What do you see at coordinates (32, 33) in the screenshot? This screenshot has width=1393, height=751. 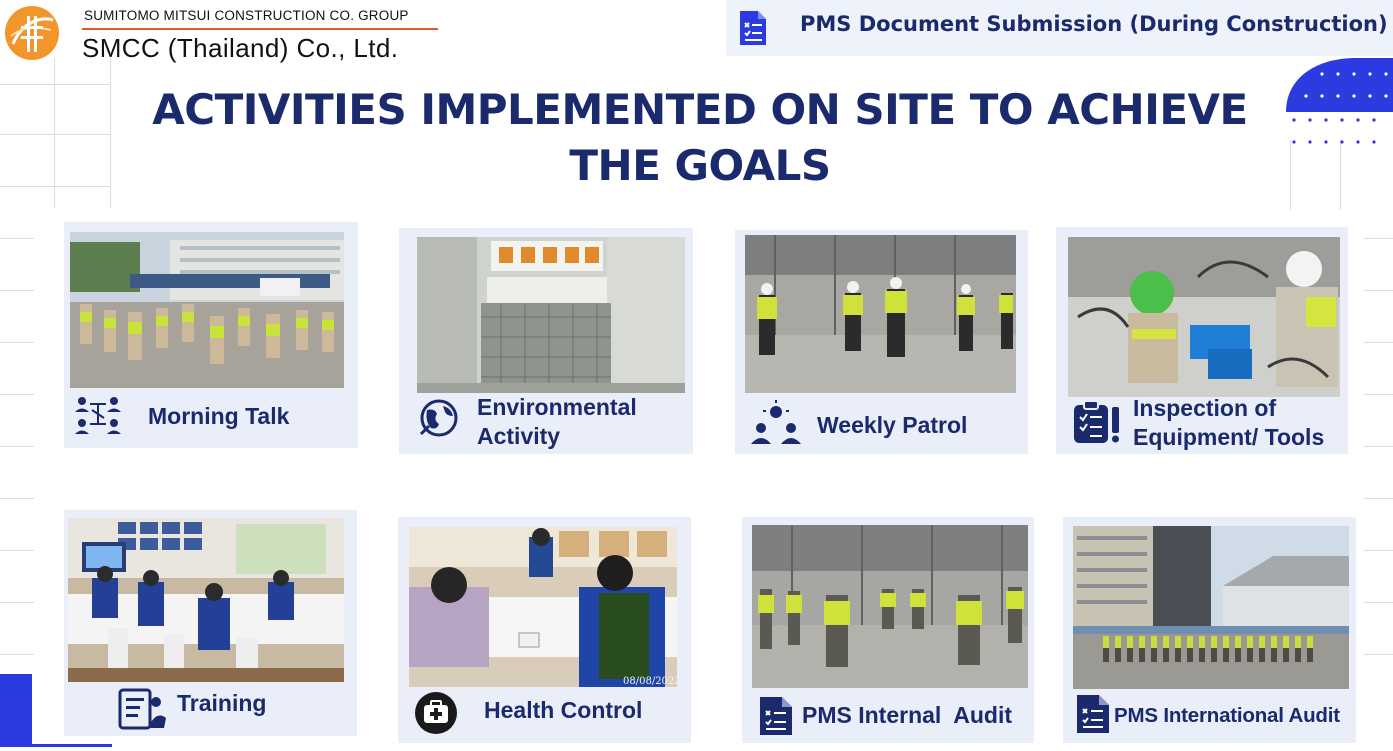 I see `company-logo` at bounding box center [32, 33].